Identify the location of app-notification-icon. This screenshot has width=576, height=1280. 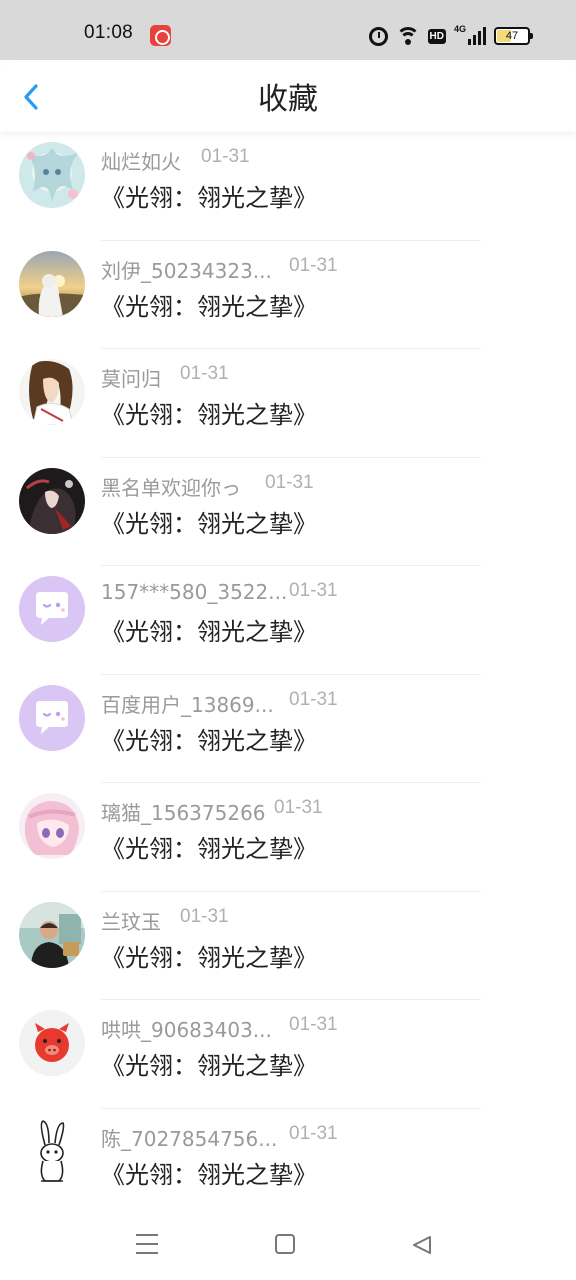
(160, 35).